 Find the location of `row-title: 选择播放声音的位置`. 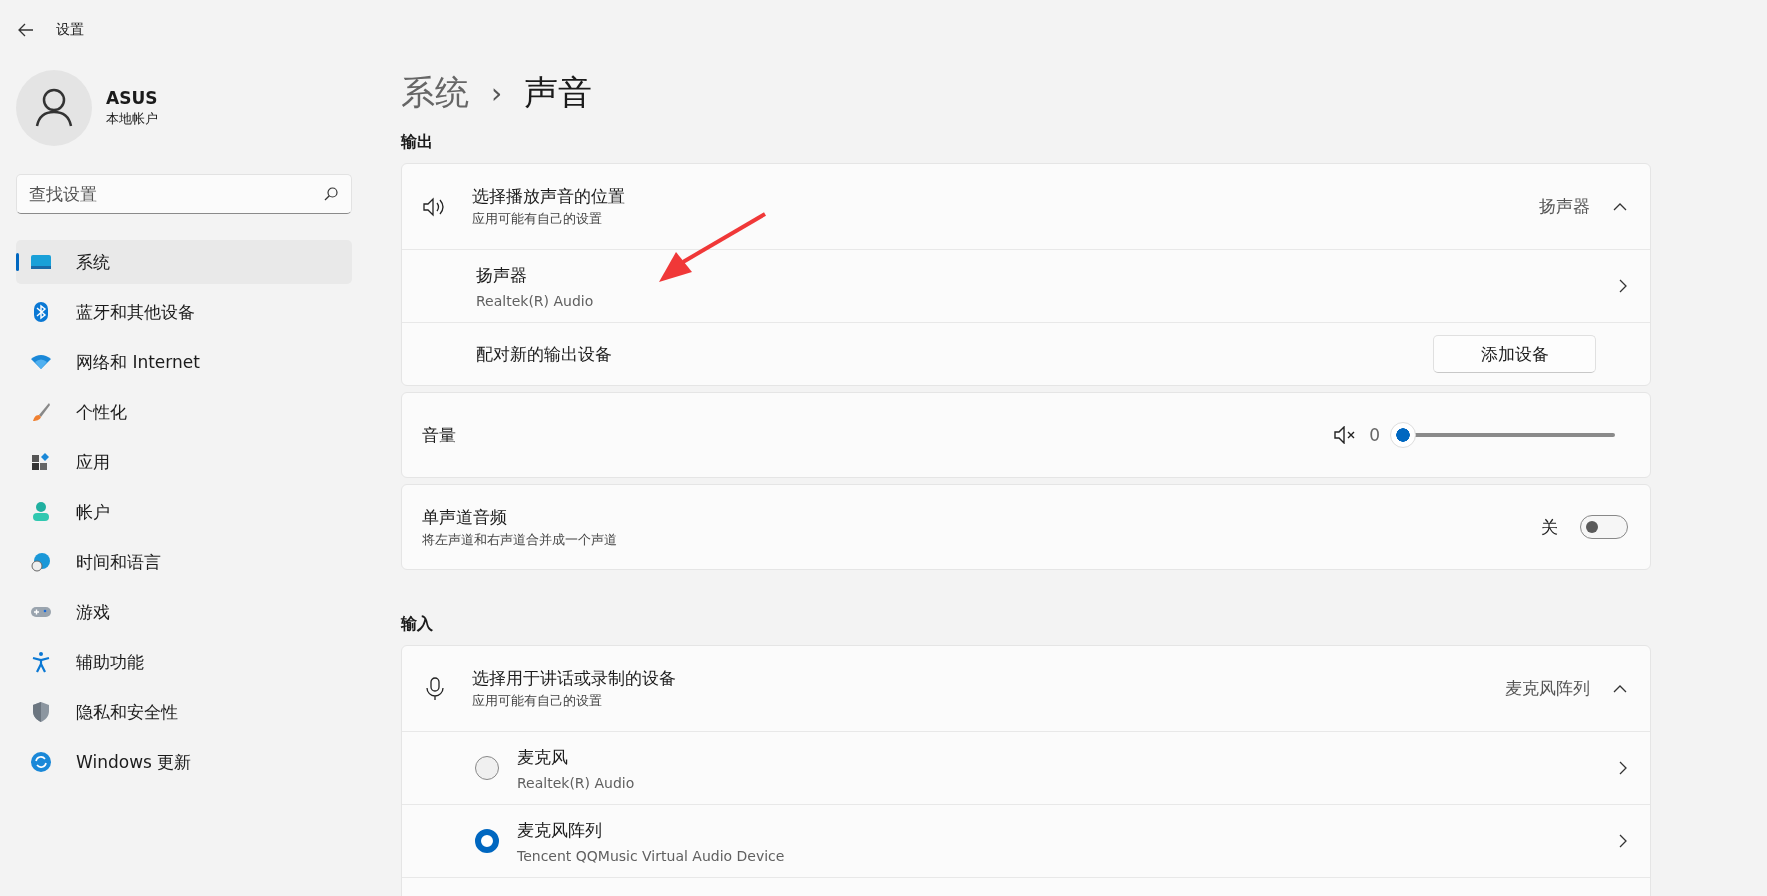

row-title: 选择播放声音的位置 is located at coordinates (549, 196).